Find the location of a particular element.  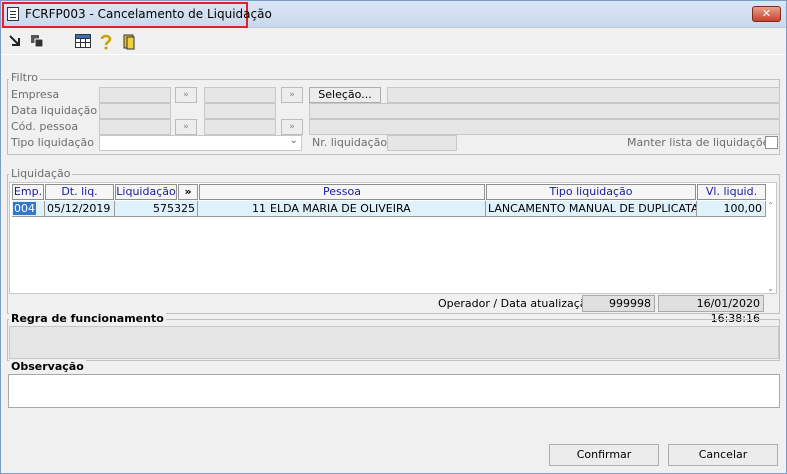

copy-icon is located at coordinates (37, 42).